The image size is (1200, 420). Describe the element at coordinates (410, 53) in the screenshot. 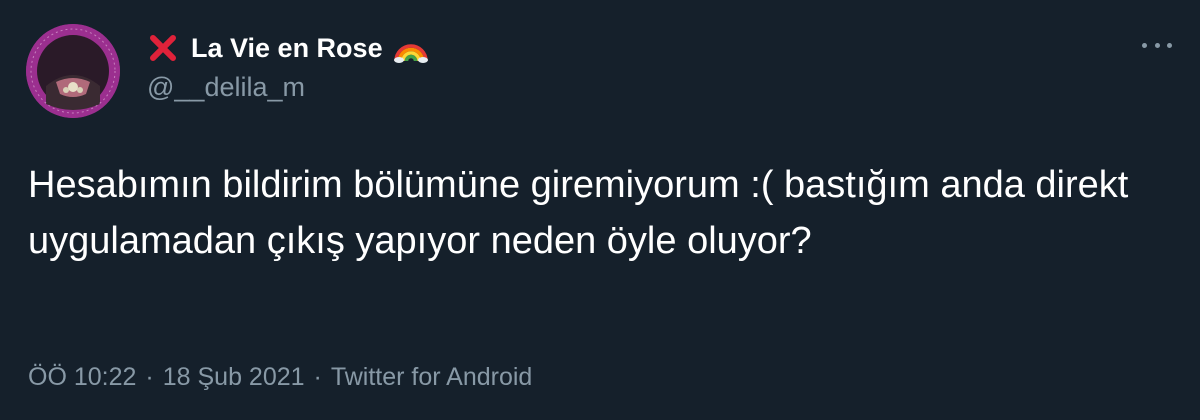

I see `rainbow-icon` at that location.